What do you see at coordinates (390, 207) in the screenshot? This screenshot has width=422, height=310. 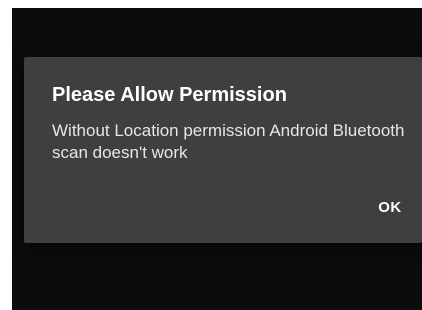 I see `ok-button: OK` at bounding box center [390, 207].